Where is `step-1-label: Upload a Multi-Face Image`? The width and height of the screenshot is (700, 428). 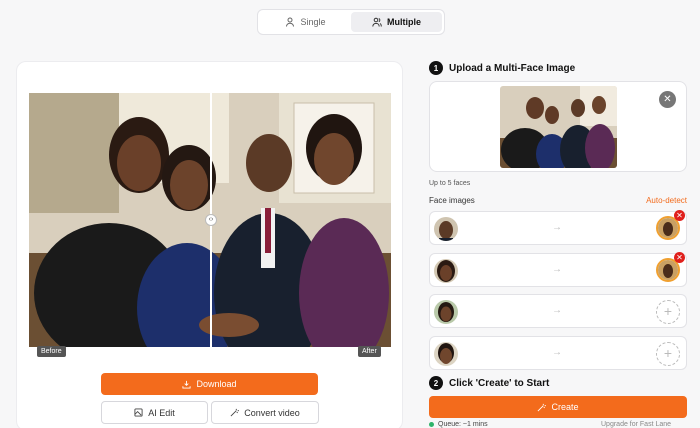 step-1-label: Upload a Multi-Face Image is located at coordinates (512, 68).